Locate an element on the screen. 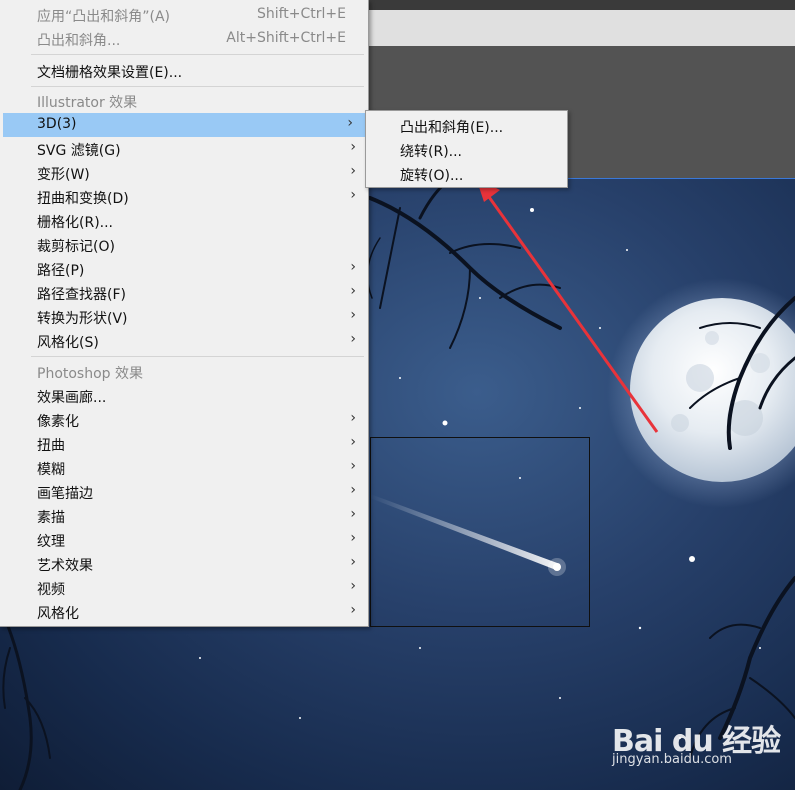 The height and width of the screenshot is (790, 795). menu-item-artistic: 艺术效果 › is located at coordinates (184, 564).